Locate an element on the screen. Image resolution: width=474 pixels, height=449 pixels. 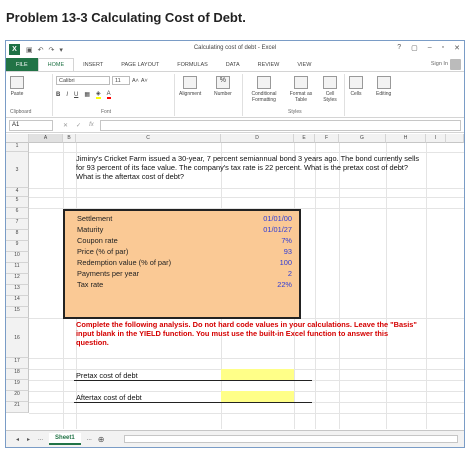
data-value: 100 is located at coordinates (286, 263).